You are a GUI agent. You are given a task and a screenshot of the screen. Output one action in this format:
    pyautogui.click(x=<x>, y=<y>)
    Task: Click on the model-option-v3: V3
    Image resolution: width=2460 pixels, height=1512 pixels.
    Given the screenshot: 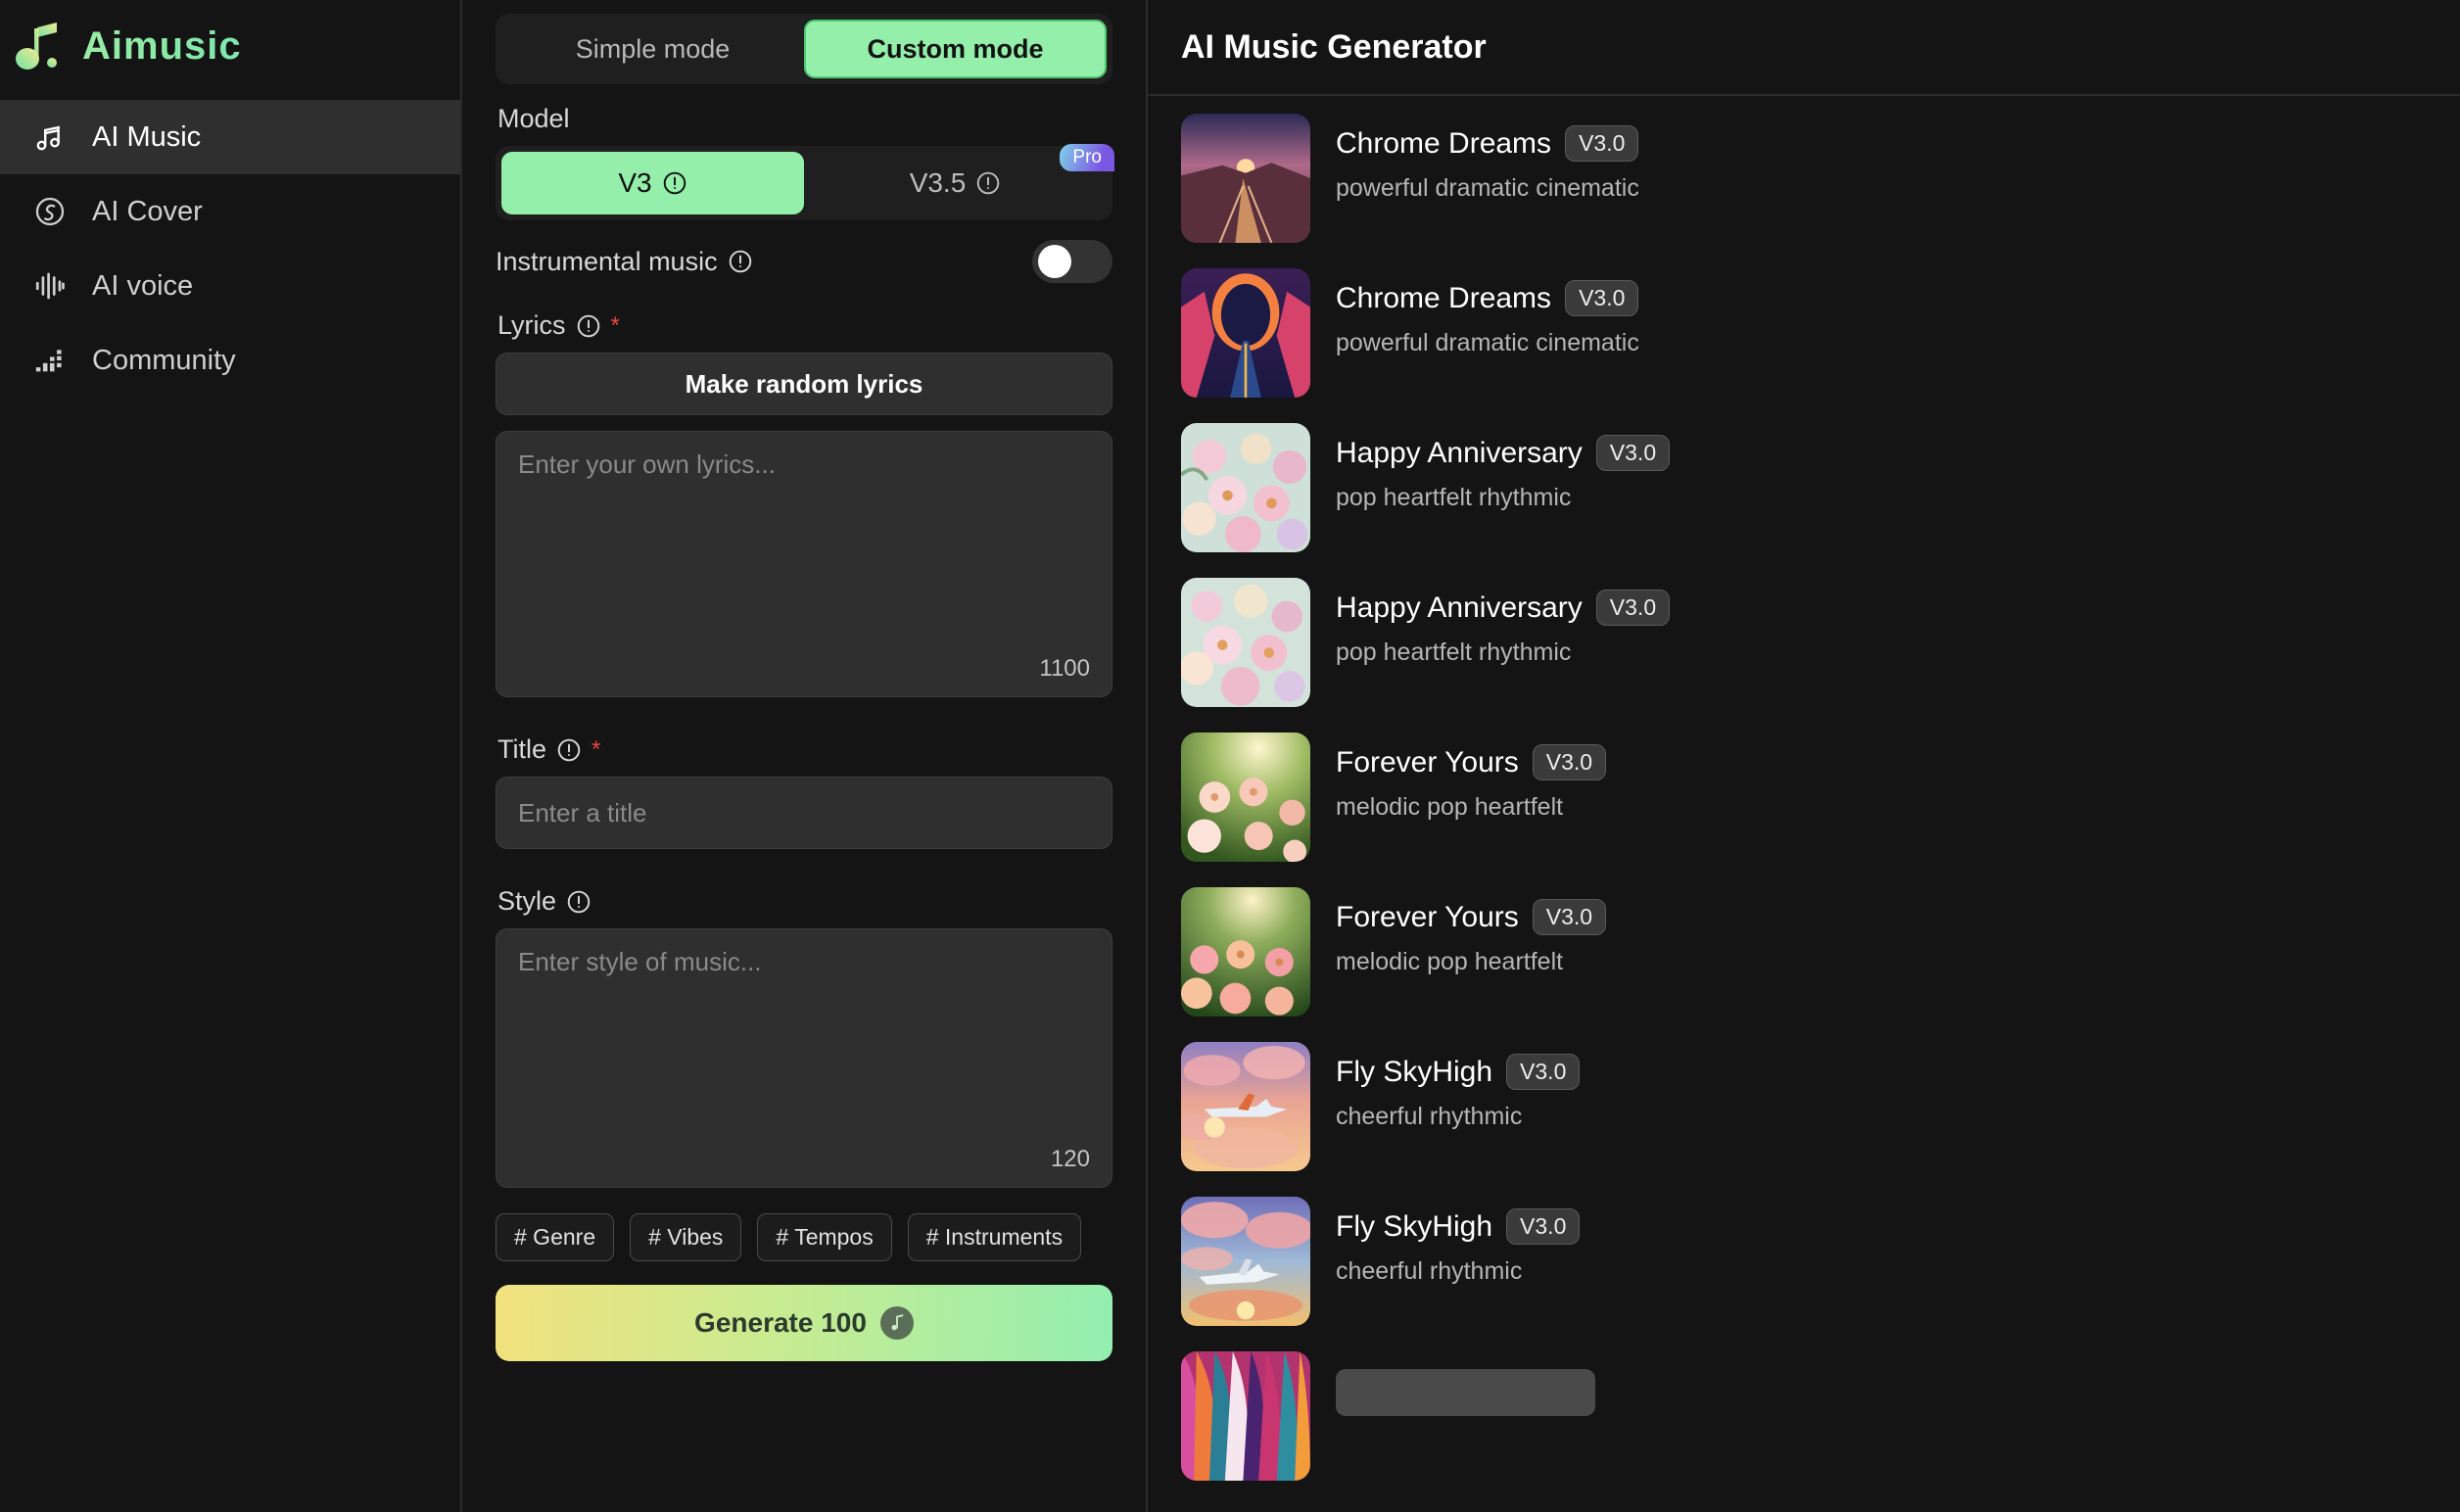 What is the action you would take?
    pyautogui.click(x=652, y=183)
    